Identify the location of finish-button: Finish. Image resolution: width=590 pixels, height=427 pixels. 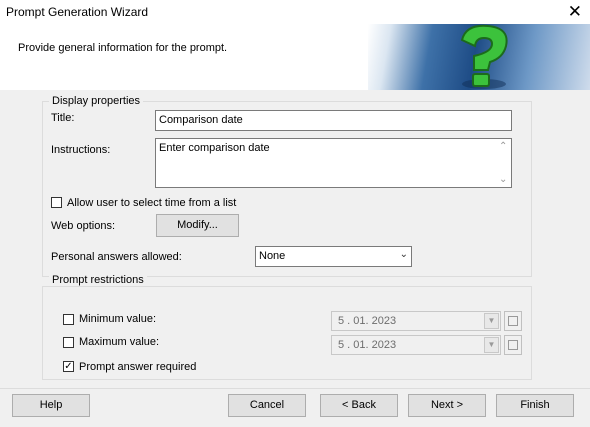
(535, 405).